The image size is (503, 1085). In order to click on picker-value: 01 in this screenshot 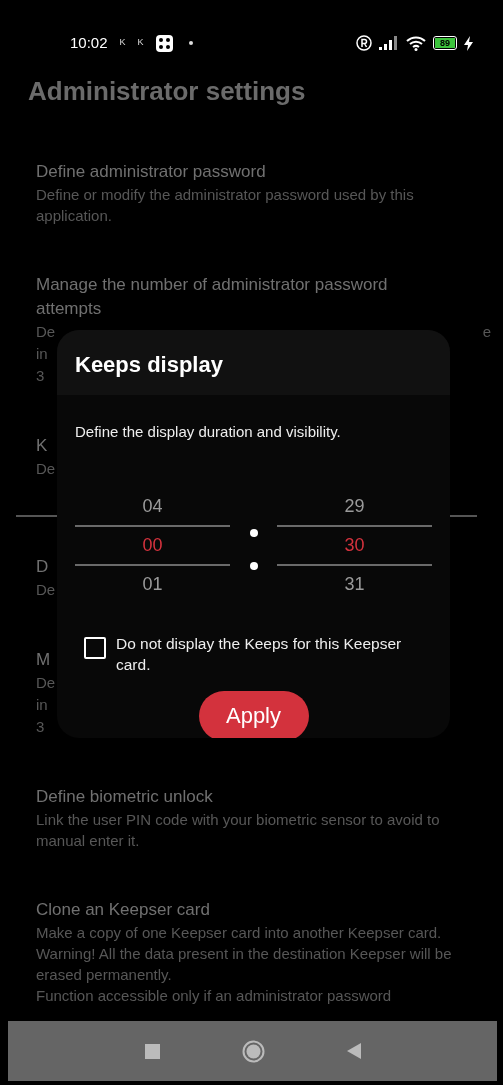, I will do `click(152, 584)`.